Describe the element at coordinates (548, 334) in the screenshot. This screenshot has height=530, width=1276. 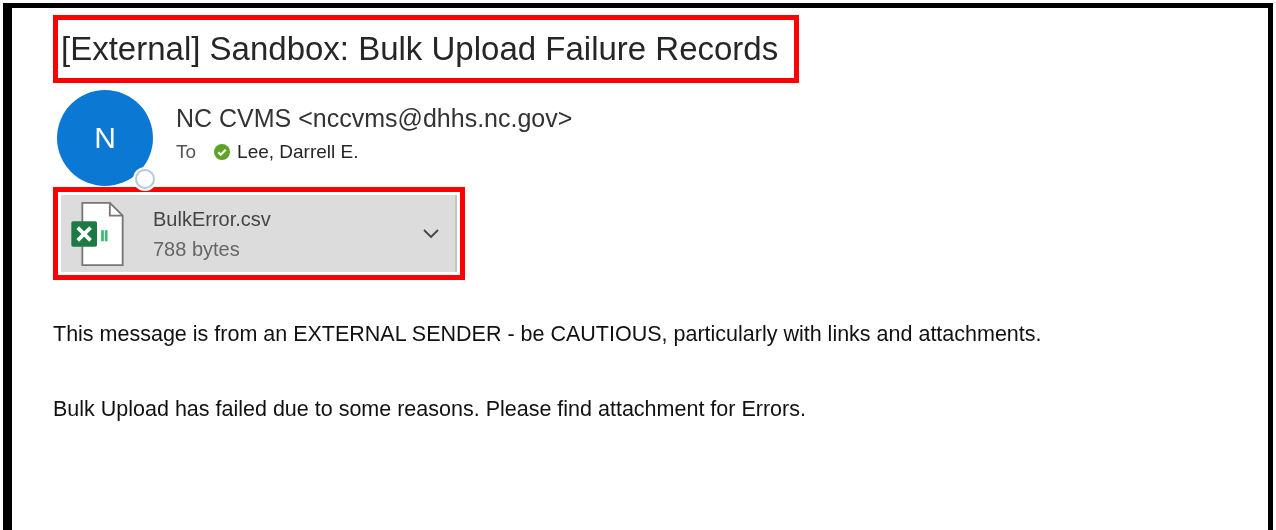
I see `message-paragraph: This message is from an EXTERNAL SENDER - be CAUTIOUS, particularly with links and attachments.` at that location.